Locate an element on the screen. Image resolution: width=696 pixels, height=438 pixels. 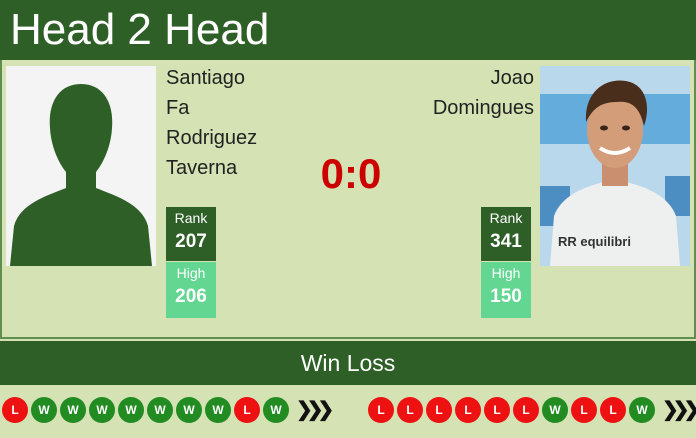
player-right-name: Joao Domingues is located at coordinates (483, 93).